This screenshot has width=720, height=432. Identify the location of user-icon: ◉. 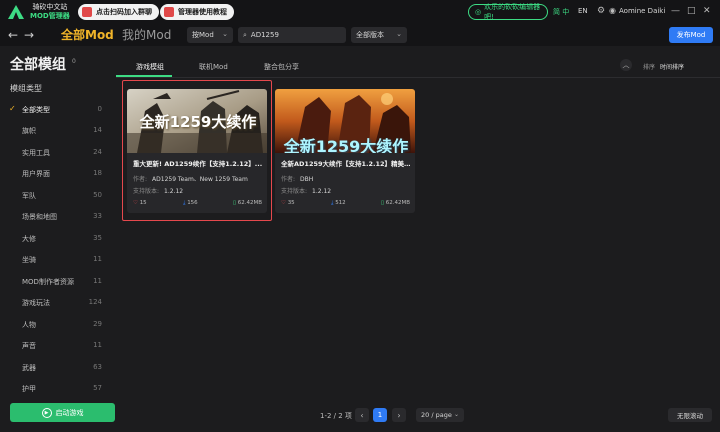
(612, 11).